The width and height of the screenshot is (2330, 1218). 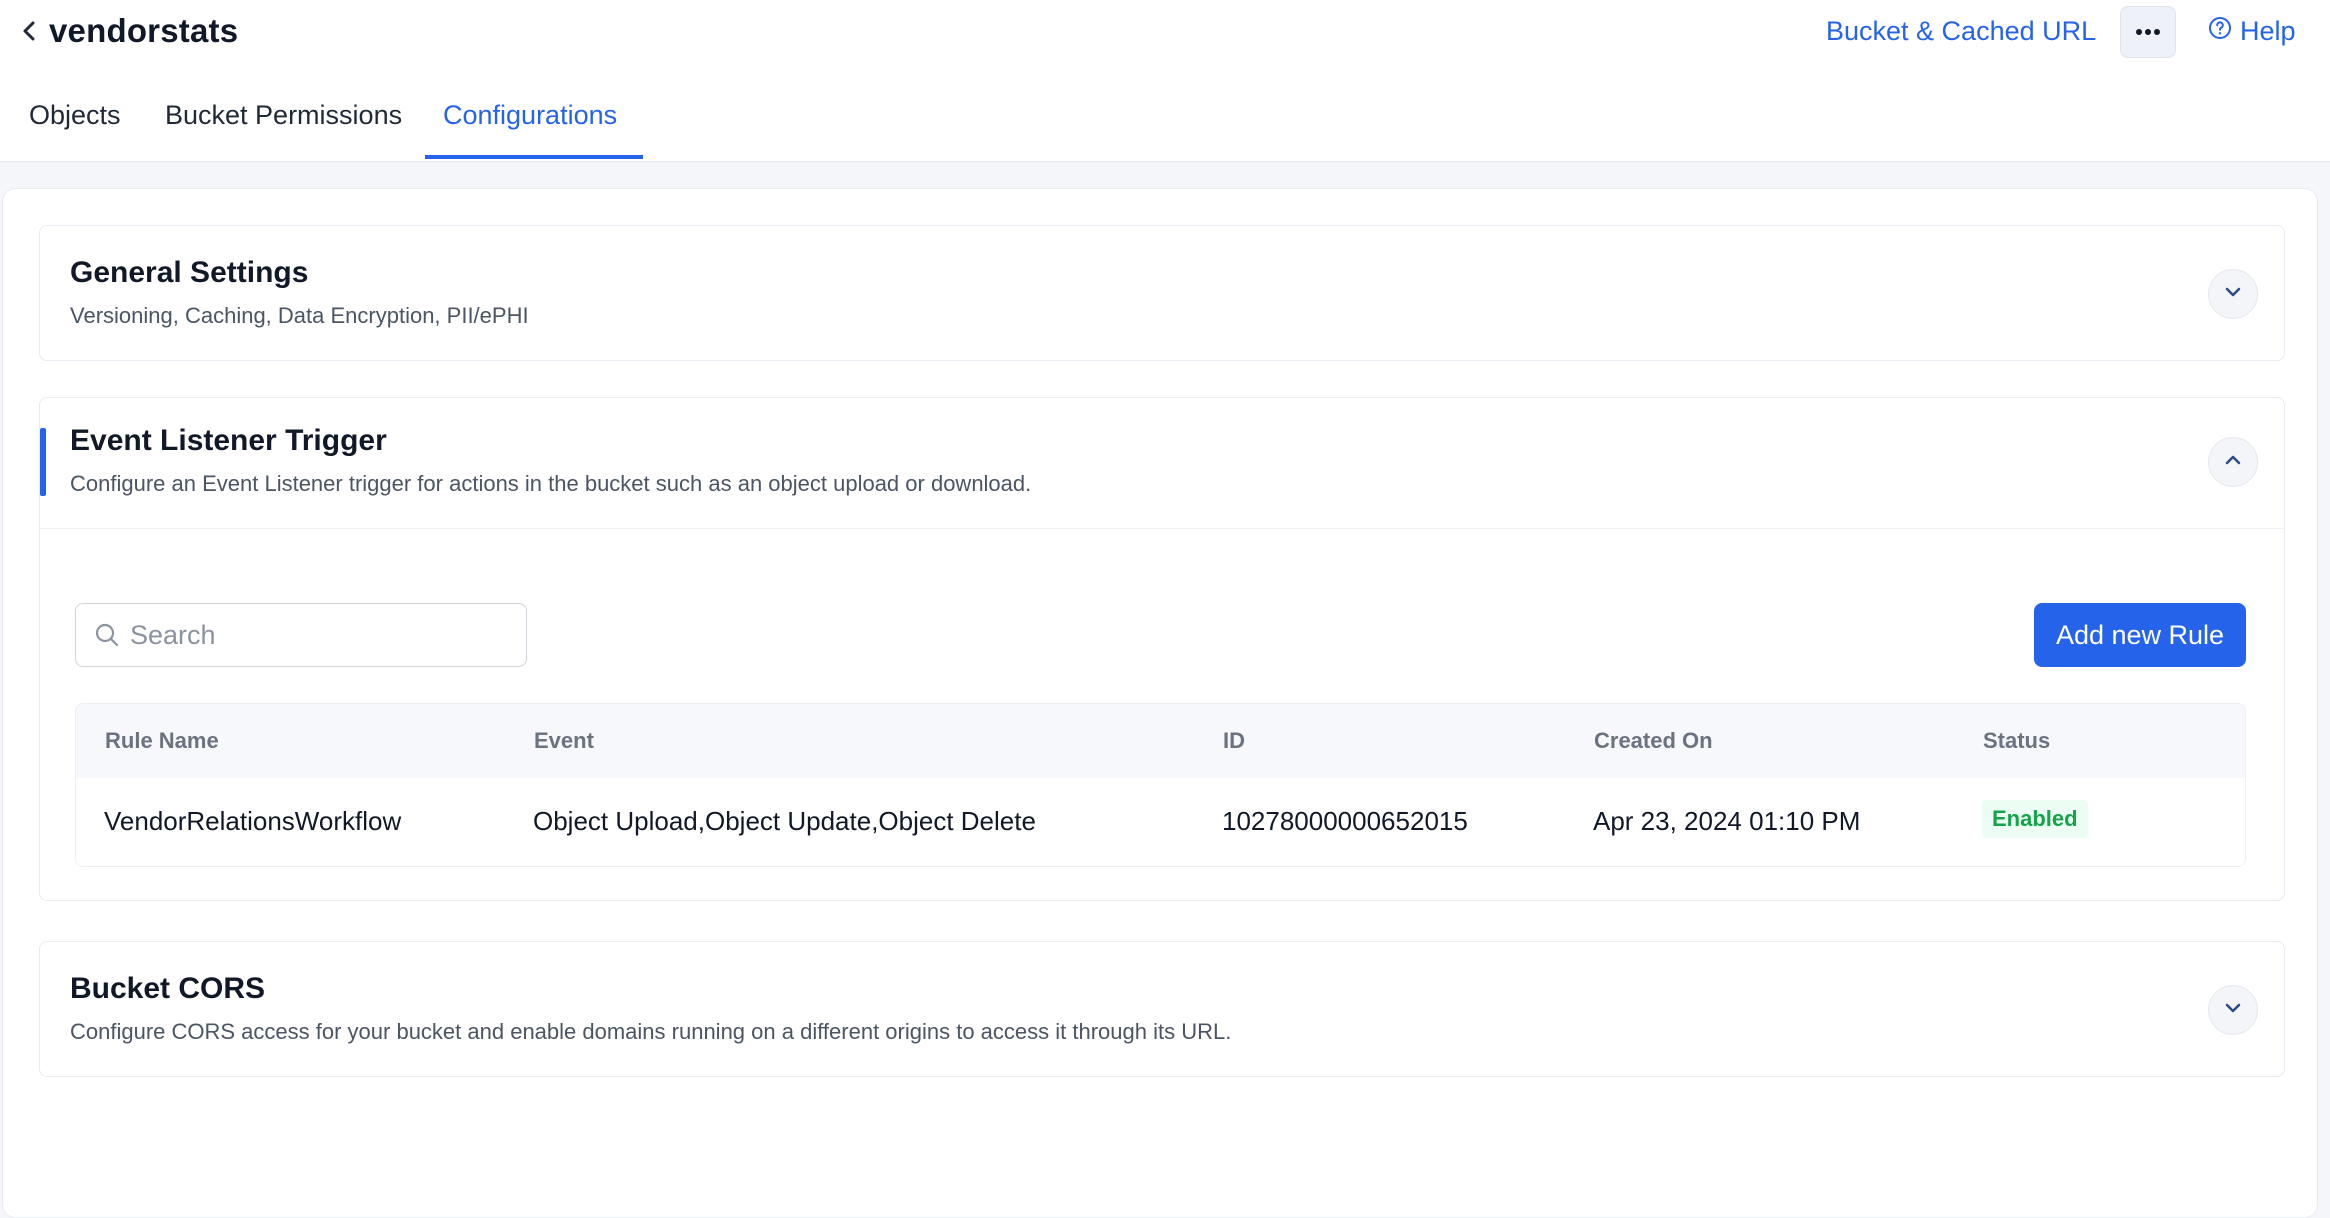 I want to click on table-header: Rule Name Event ID Created On Status, so click(x=1160, y=741).